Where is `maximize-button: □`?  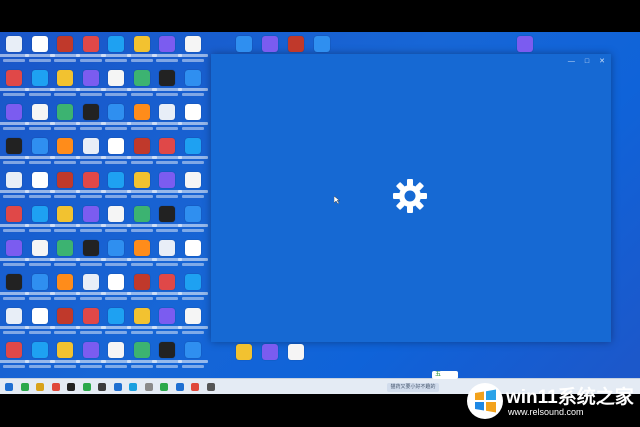
maximize-button: □ is located at coordinates (587, 62).